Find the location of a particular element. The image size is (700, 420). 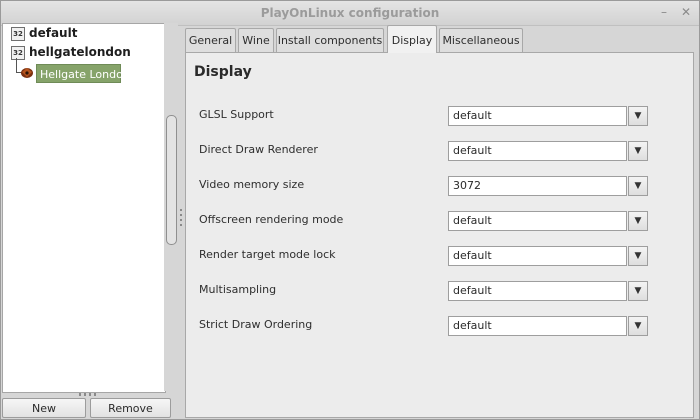

tab-miscellaneous: Miscellaneous is located at coordinates (481, 40).